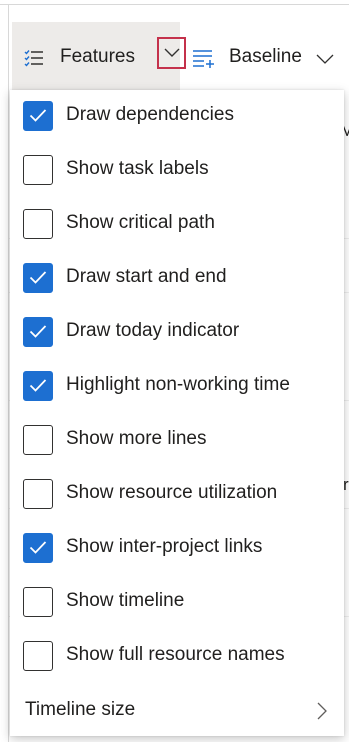 The height and width of the screenshot is (742, 349). I want to click on menu-item-show-critical-path: Show critical path, so click(177, 225).